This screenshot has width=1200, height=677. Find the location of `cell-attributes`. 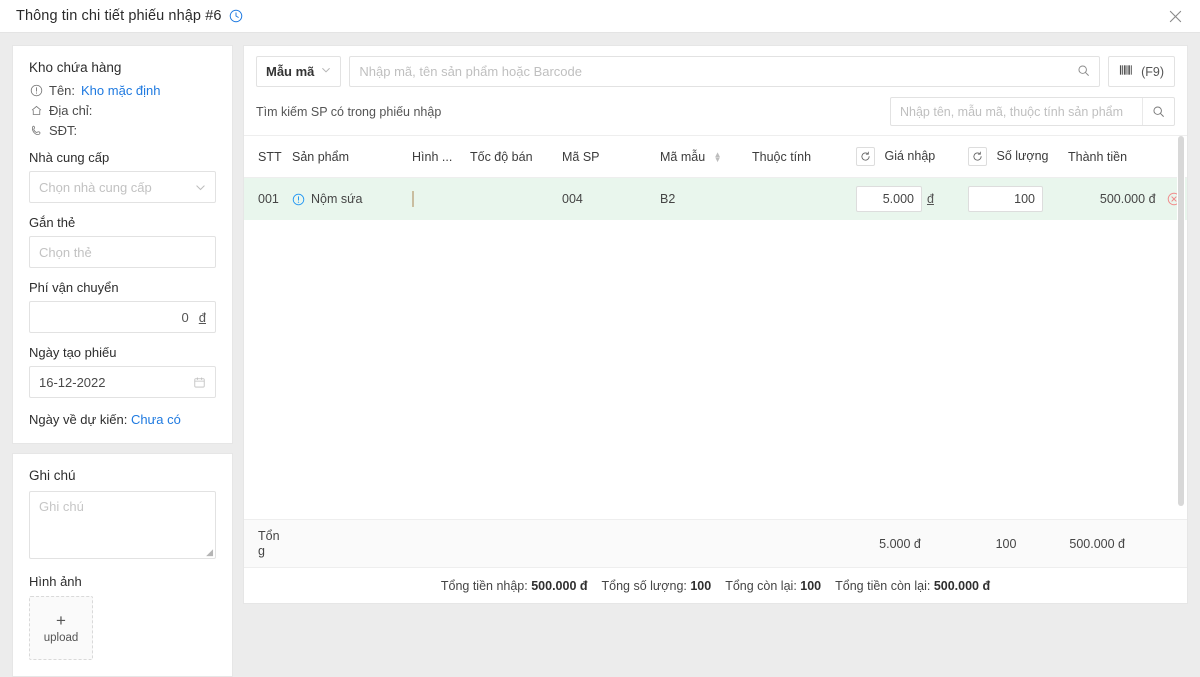

cell-attributes is located at coordinates (798, 199).